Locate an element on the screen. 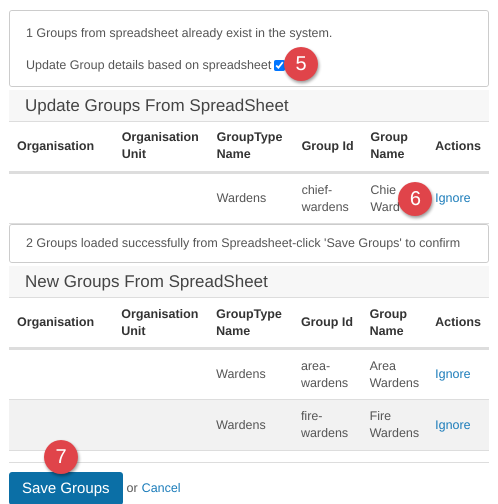  or-text: or is located at coordinates (132, 489).